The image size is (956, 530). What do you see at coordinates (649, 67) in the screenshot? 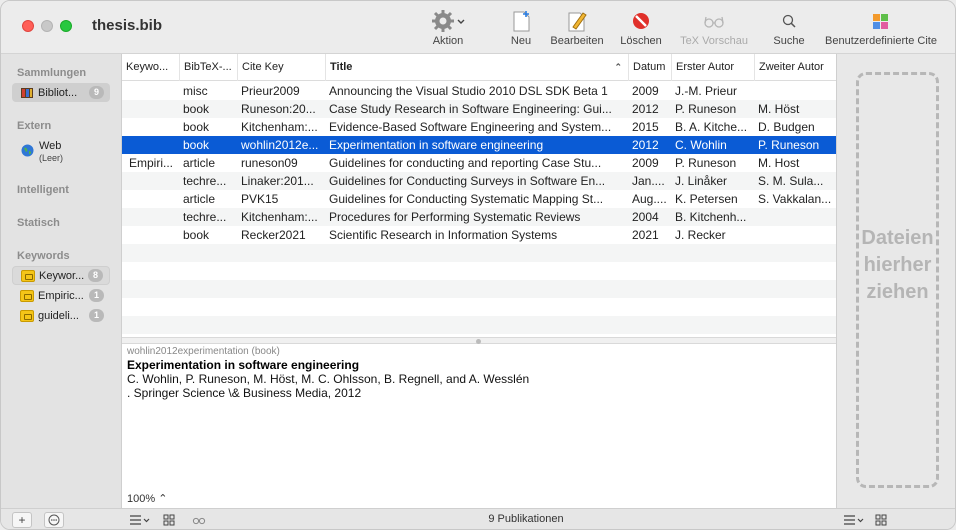
I see `column-header-date: Datum` at bounding box center [649, 67].